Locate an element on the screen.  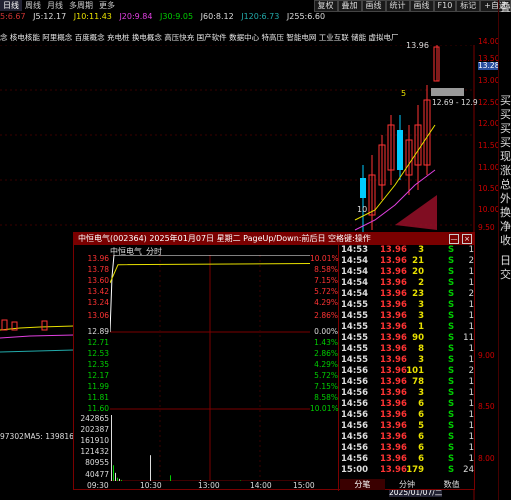
volume-tick: 121432 is located at coordinates (94, 451).